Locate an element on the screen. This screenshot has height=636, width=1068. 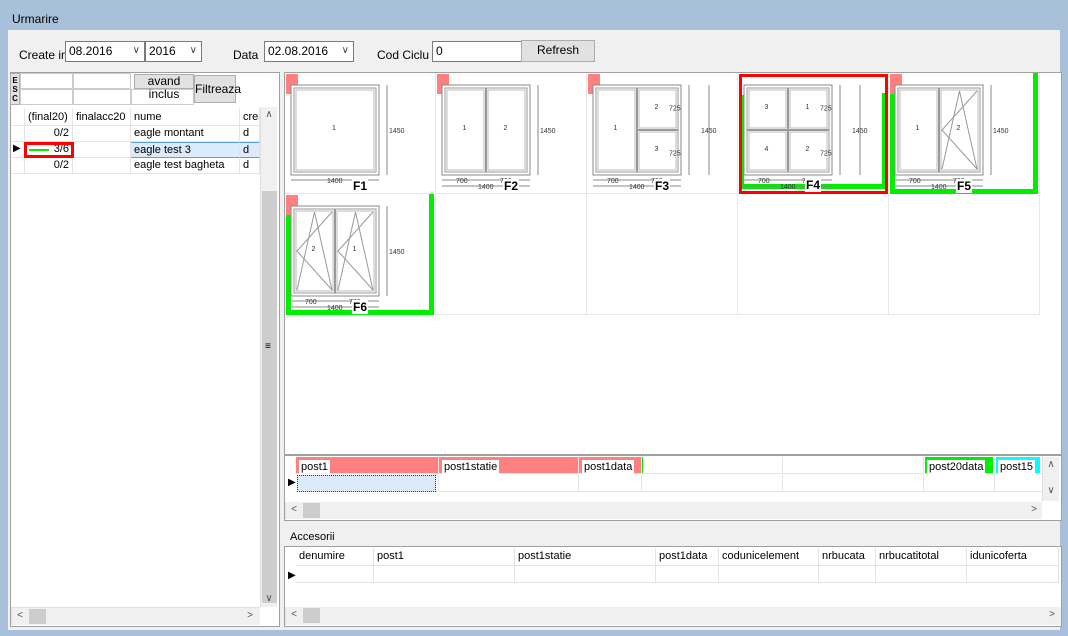
window-F4: 341214507257257007001400F4 is located at coordinates (813, 133).